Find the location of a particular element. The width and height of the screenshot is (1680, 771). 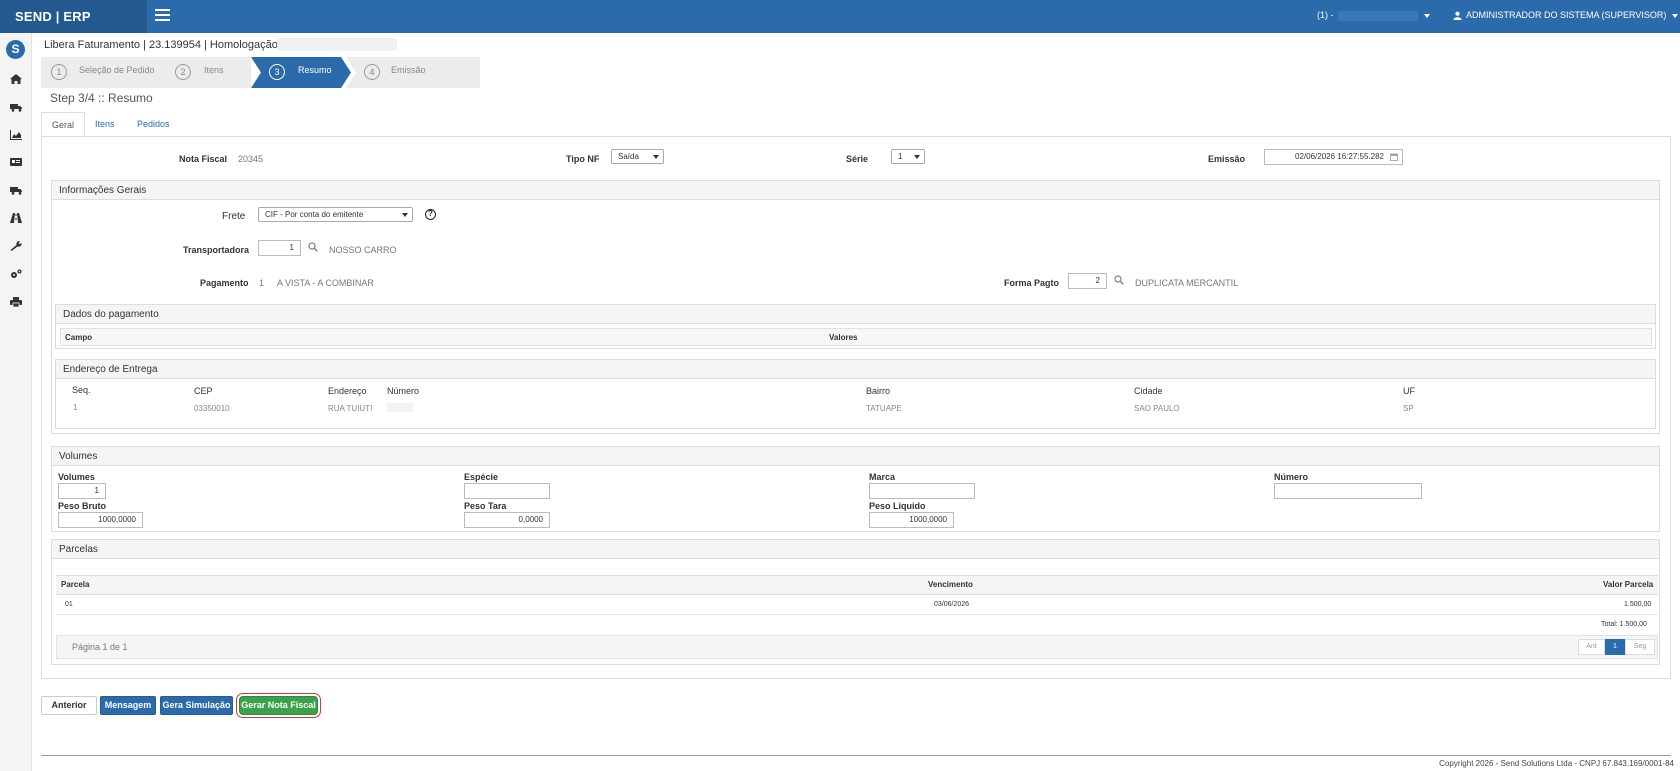

step-number: 4 is located at coordinates (372, 72).